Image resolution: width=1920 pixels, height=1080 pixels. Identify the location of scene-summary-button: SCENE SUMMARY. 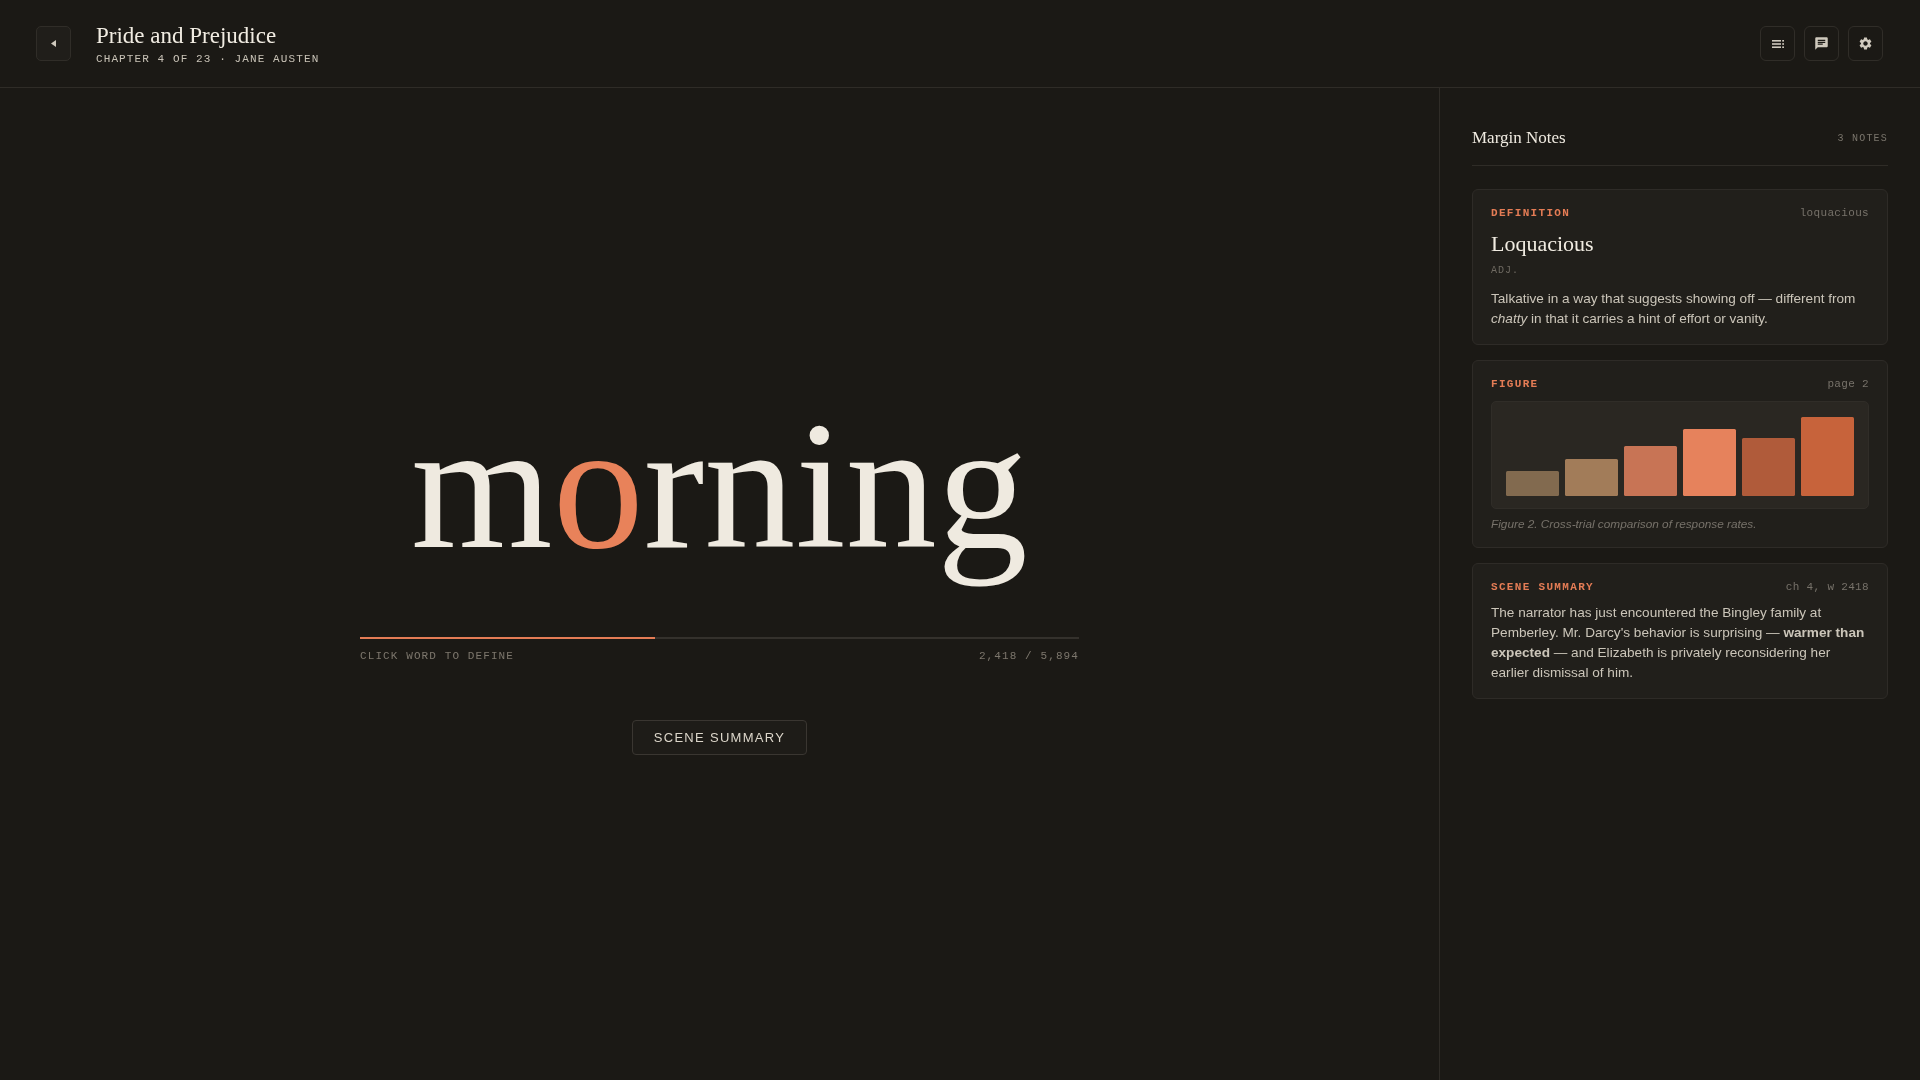
(719, 738).